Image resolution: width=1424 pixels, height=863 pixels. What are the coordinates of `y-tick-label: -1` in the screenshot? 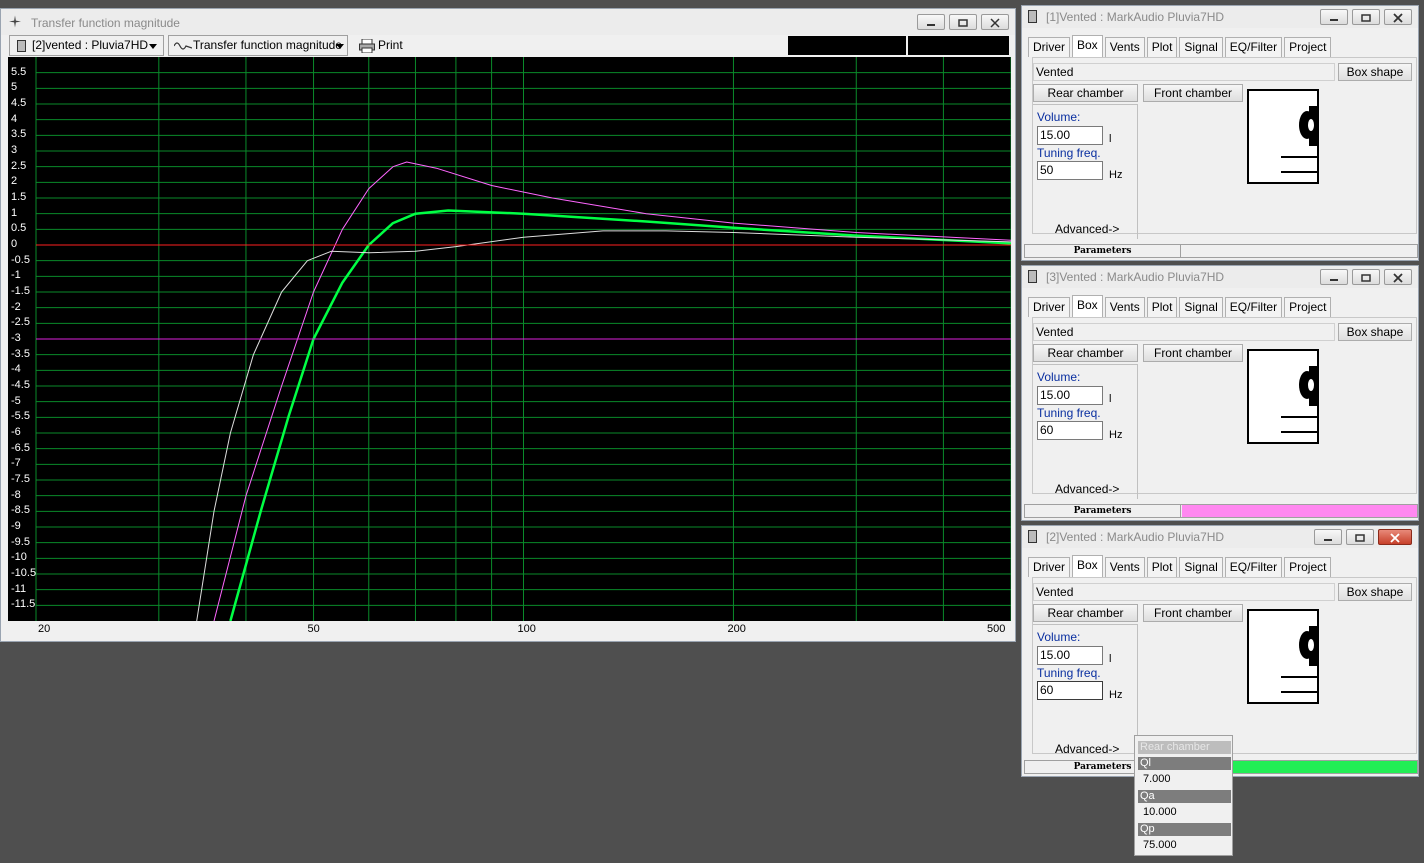 It's located at (16, 275).